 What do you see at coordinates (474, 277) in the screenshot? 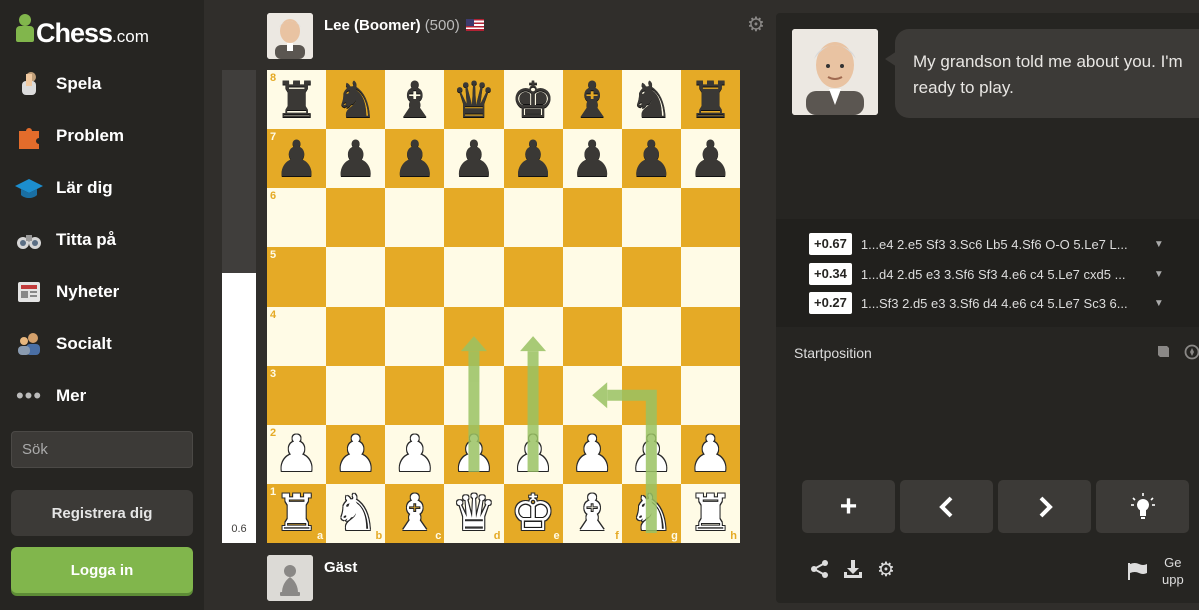
I see `square-d5` at bounding box center [474, 277].